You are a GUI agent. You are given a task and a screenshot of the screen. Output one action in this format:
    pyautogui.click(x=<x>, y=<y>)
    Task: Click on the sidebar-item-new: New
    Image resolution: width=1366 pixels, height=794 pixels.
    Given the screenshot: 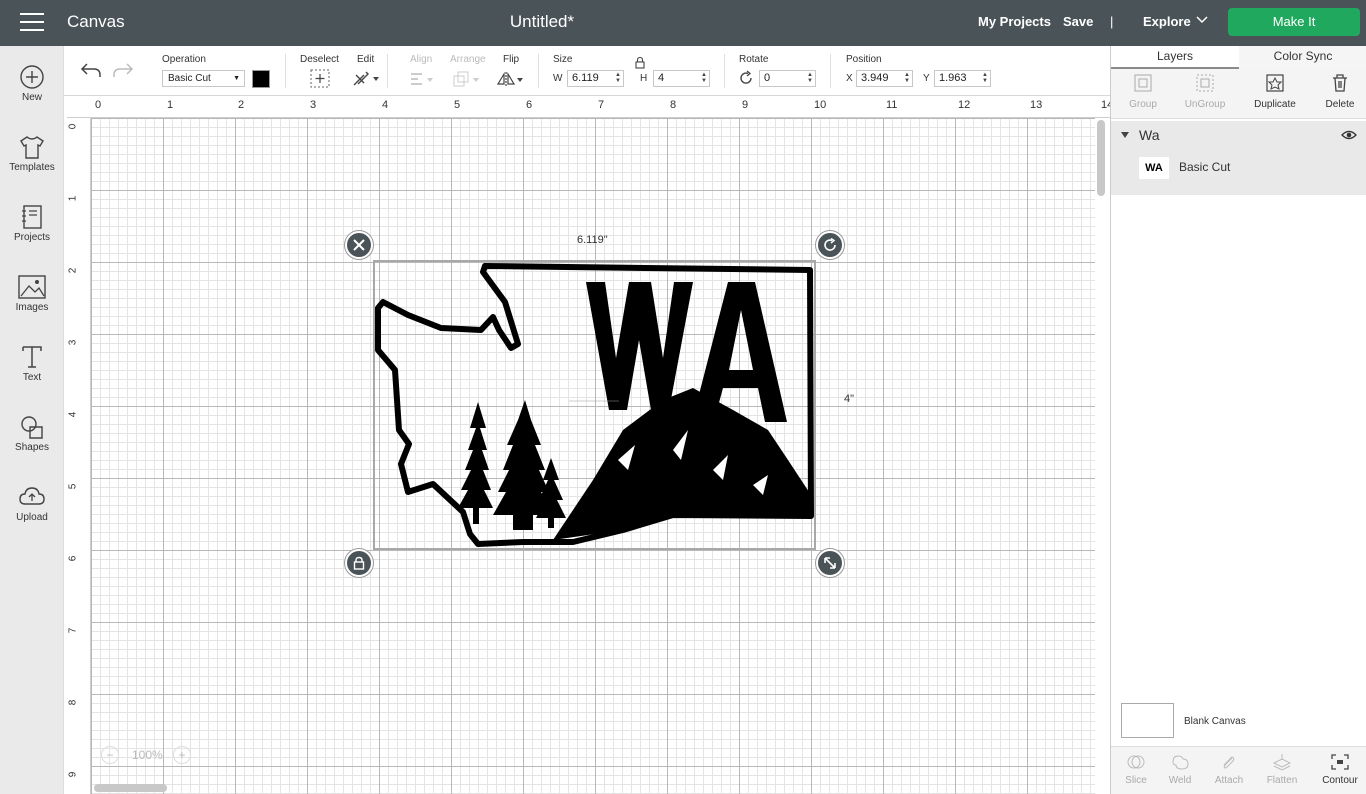 What is the action you would take?
    pyautogui.click(x=32, y=88)
    